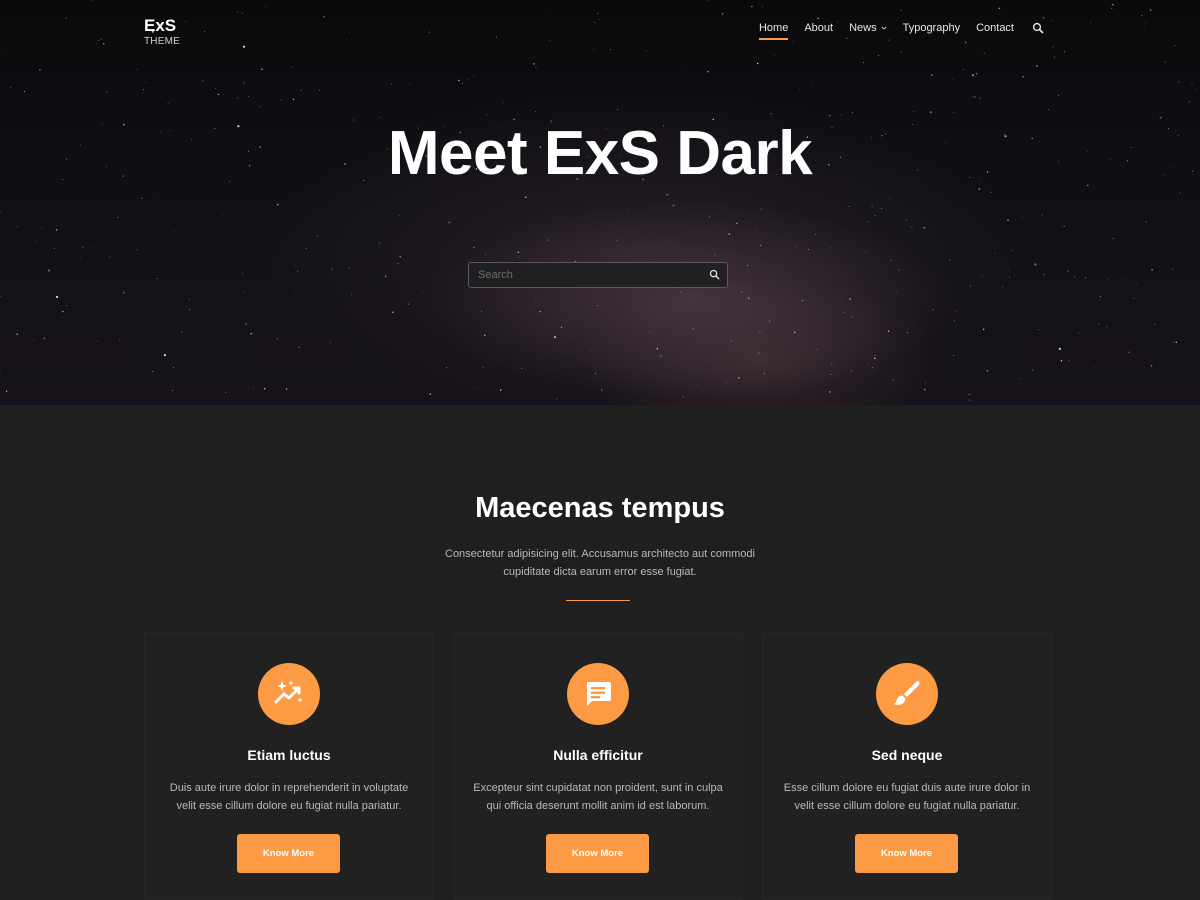  I want to click on chevron-down-icon, so click(884, 28).